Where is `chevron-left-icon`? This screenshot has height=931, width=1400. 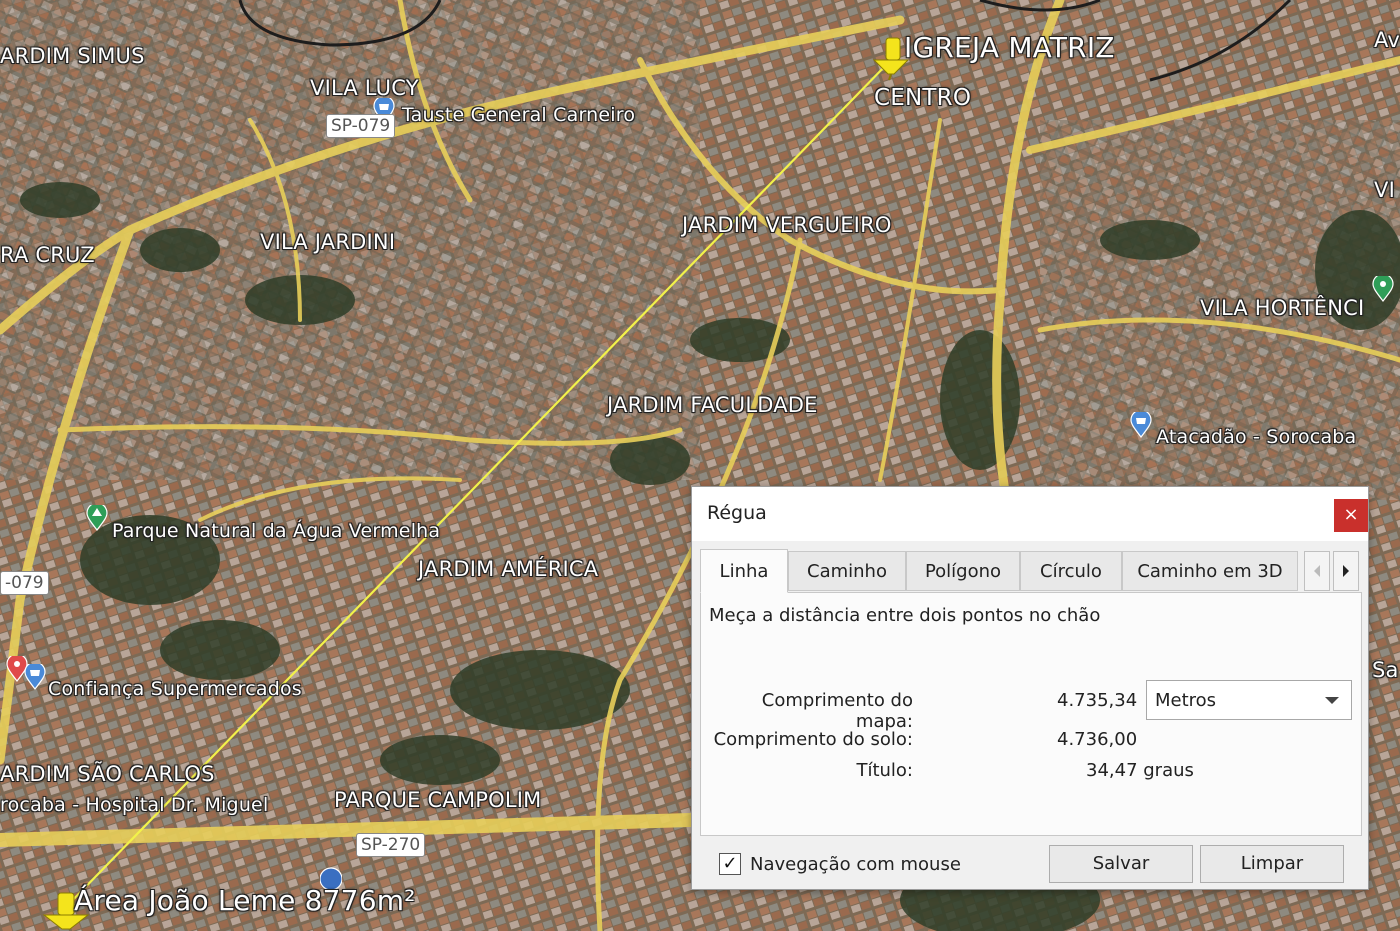 chevron-left-icon is located at coordinates (1317, 571).